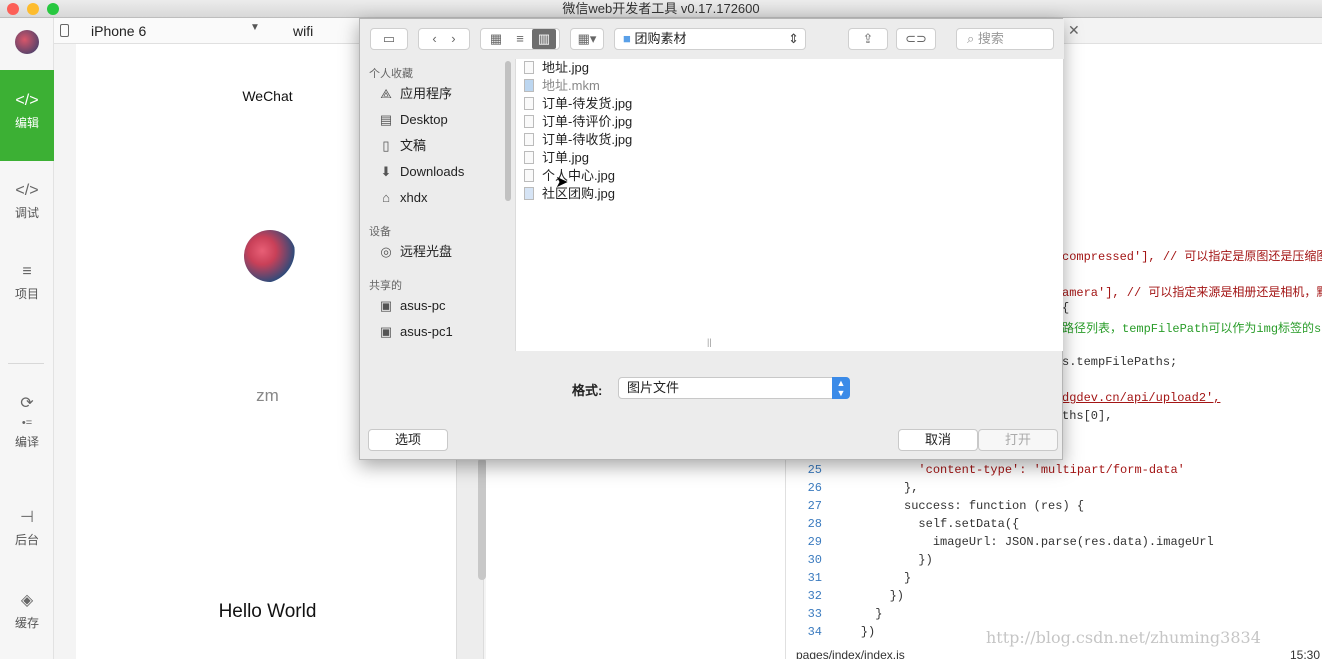  I want to click on view-mode-switcher: ▦ ≡ ▥, so click(520, 39).